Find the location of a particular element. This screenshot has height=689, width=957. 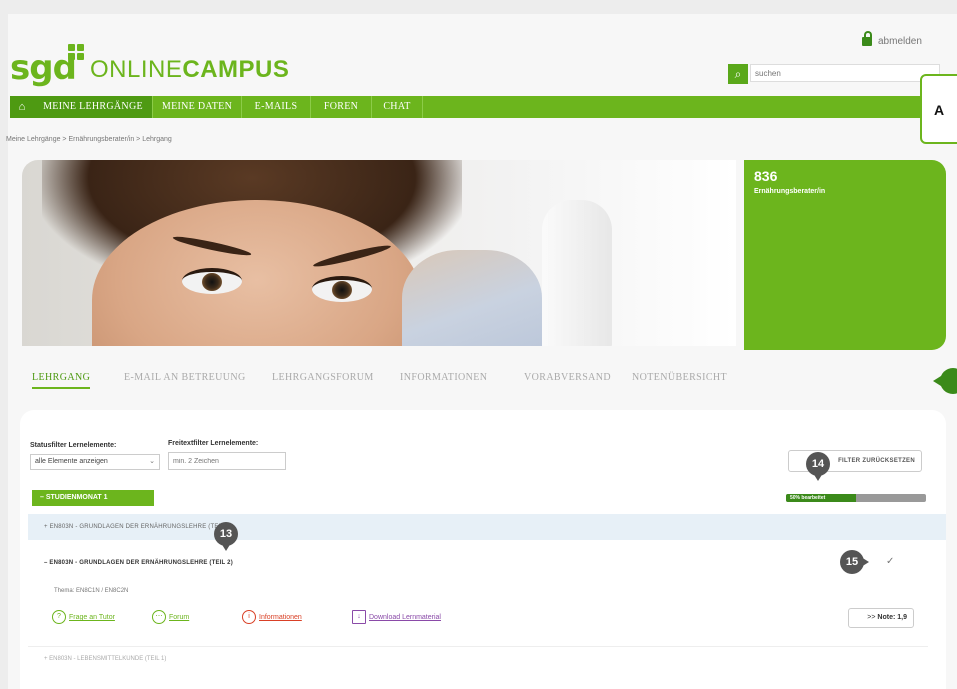

callout-13: 13 is located at coordinates (226, 536).